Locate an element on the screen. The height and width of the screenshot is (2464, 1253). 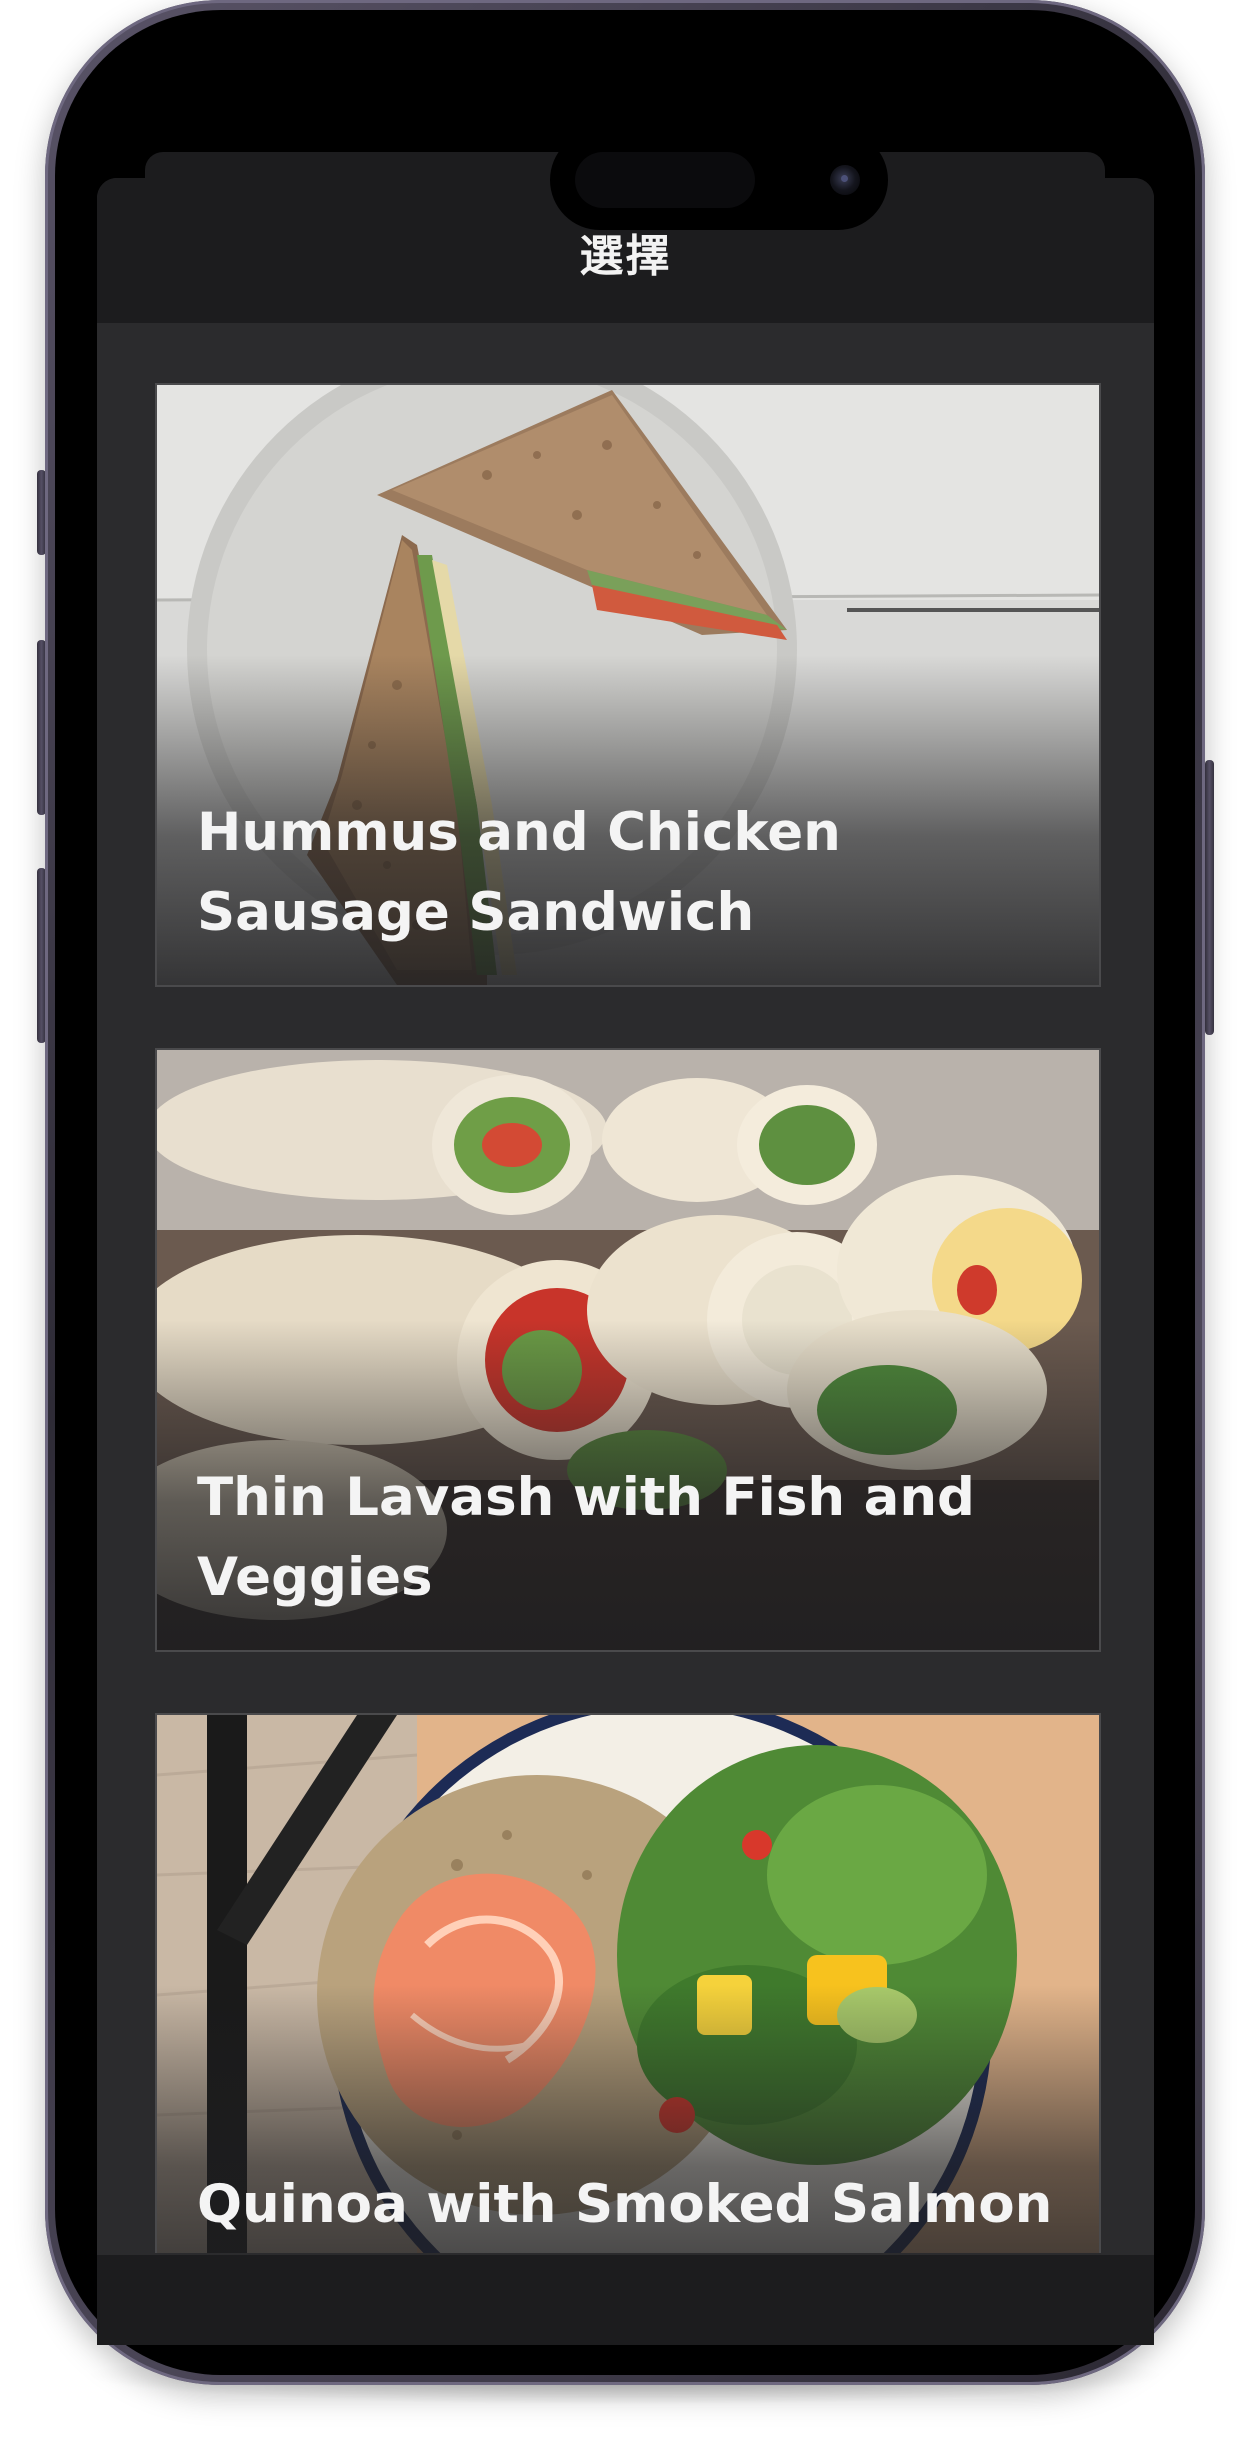
home-indicator-area is located at coordinates (625, 2300).